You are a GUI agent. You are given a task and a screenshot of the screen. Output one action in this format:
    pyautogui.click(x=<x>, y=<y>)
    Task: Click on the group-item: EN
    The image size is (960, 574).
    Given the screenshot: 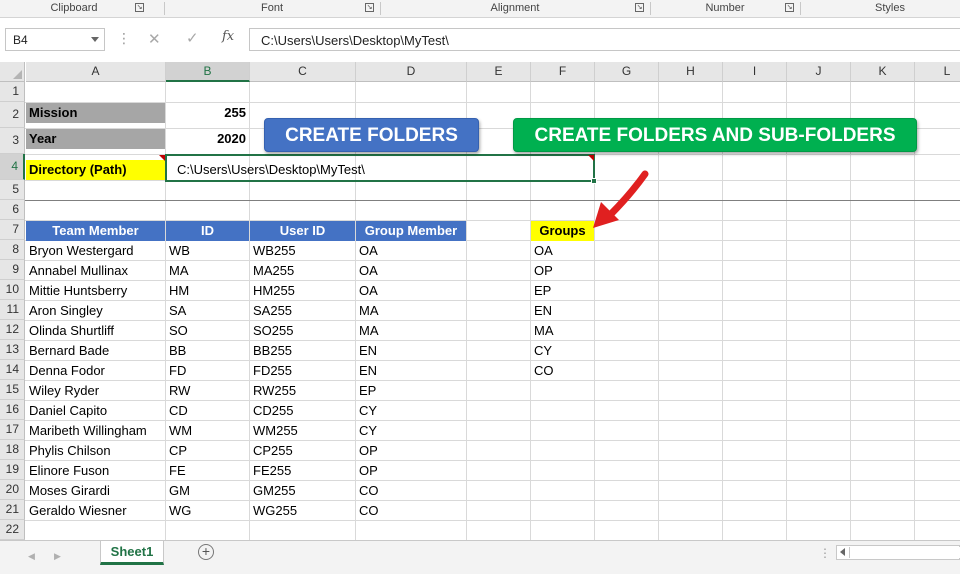 What is the action you would take?
    pyautogui.click(x=562, y=311)
    